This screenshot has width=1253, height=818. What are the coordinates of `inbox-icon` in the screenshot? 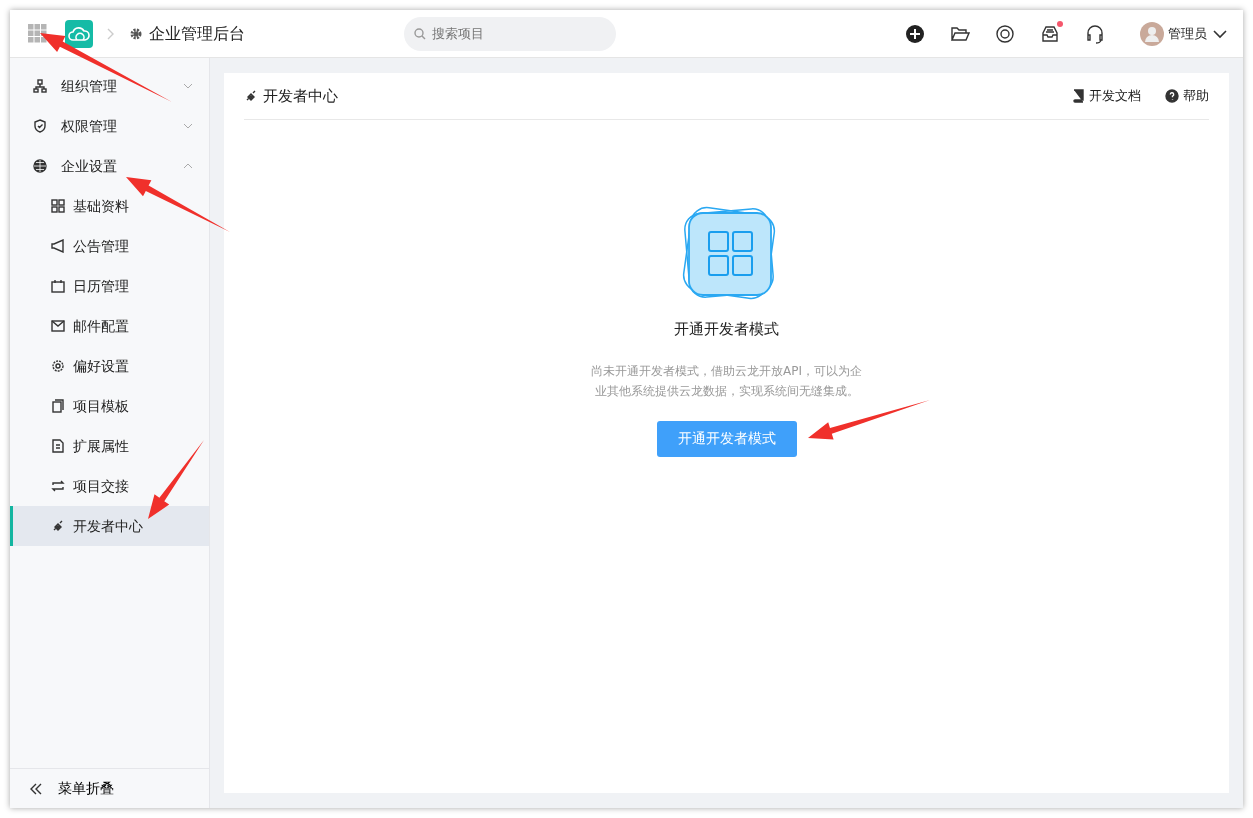 It's located at (1050, 33).